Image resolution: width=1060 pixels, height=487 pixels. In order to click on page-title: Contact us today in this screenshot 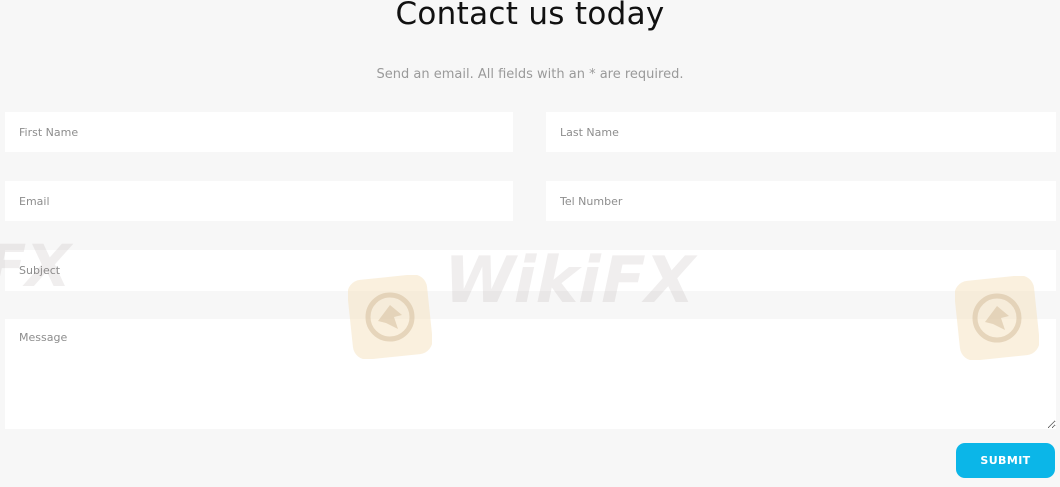, I will do `click(530, 16)`.